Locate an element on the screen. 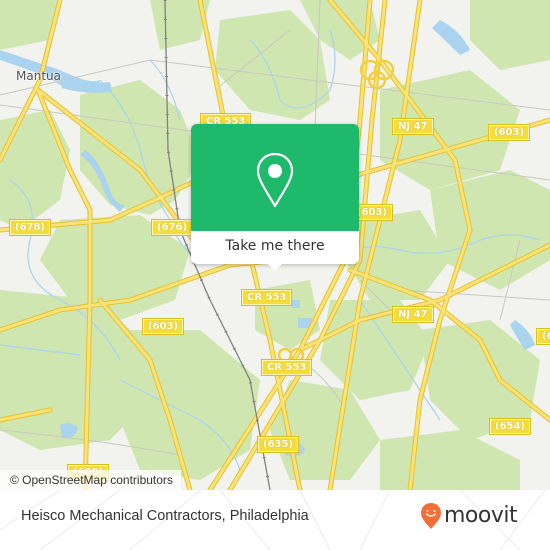  road-shield-partial: (6 is located at coordinates (543, 336).